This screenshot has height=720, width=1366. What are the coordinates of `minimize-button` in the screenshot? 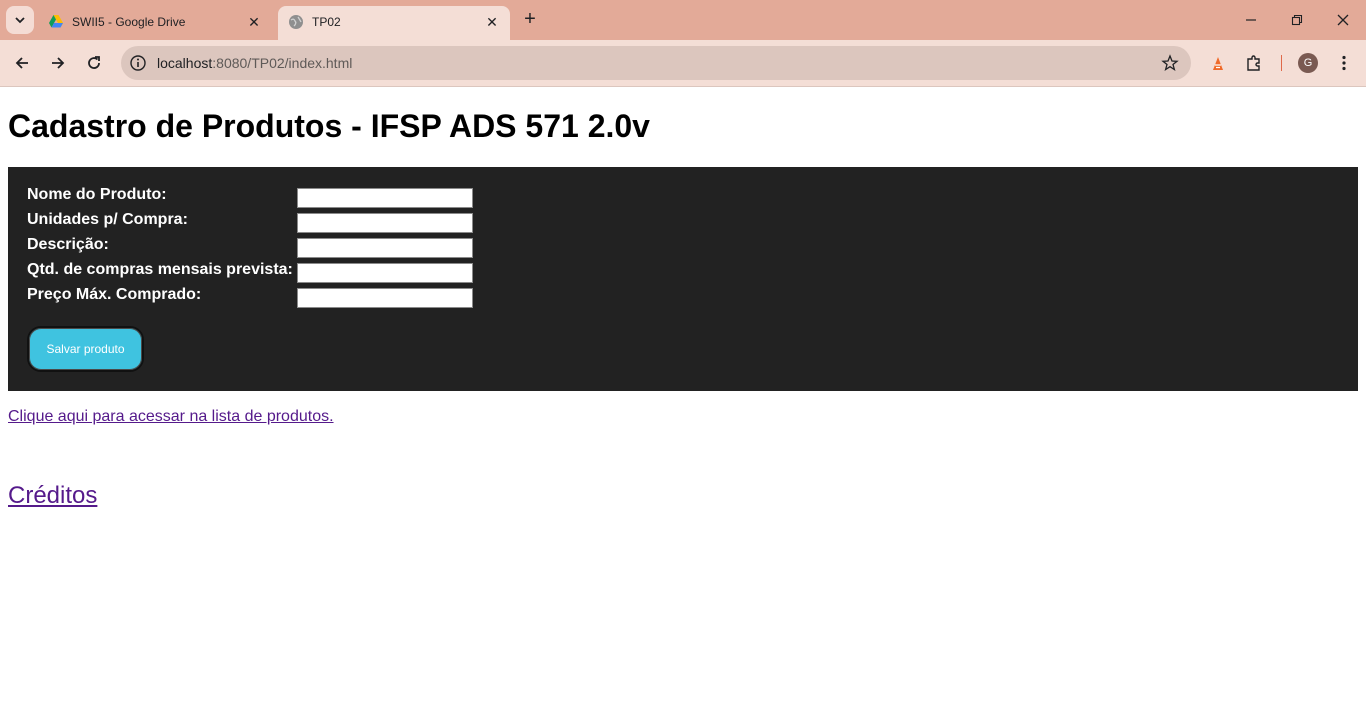 It's located at (1251, 20).